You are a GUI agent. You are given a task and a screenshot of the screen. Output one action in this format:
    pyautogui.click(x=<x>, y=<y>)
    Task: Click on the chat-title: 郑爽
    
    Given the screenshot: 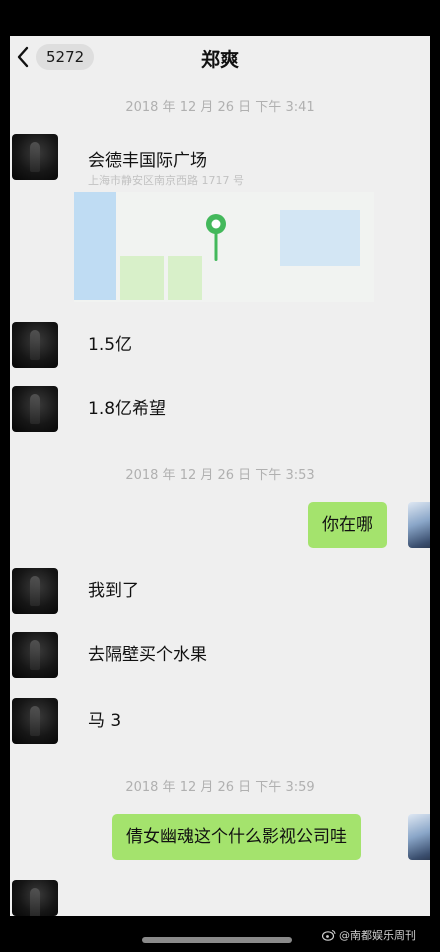 What is the action you would take?
    pyautogui.click(x=219, y=60)
    